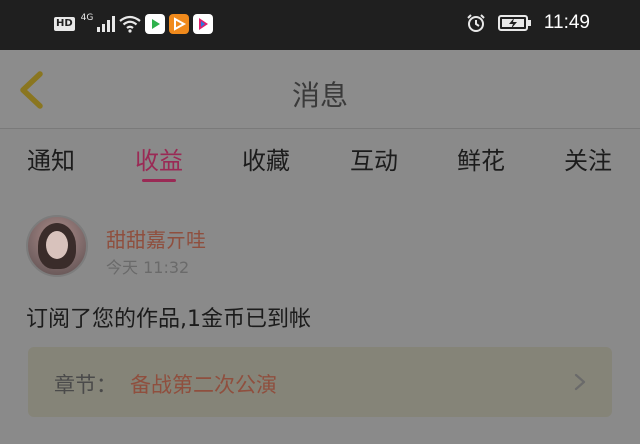 This screenshot has height=444, width=640. I want to click on wifi-icon, so click(130, 24).